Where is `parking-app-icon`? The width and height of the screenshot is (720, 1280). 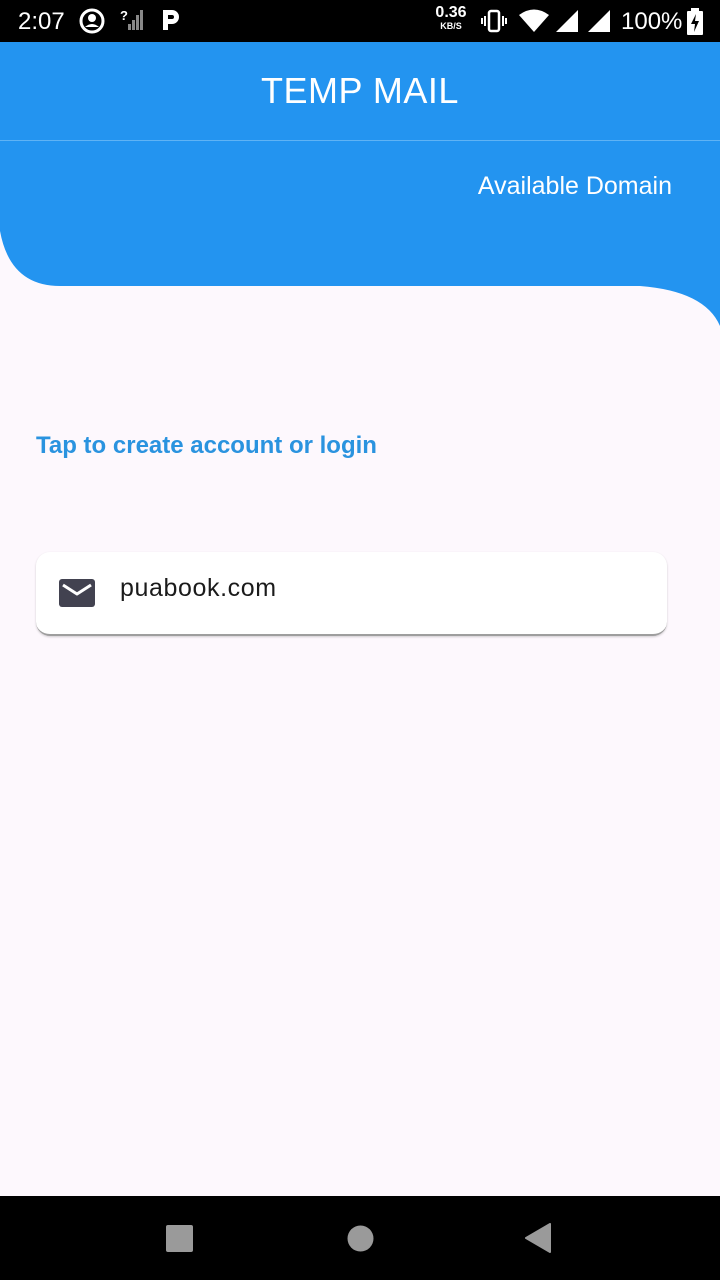
parking-app-icon is located at coordinates (171, 20).